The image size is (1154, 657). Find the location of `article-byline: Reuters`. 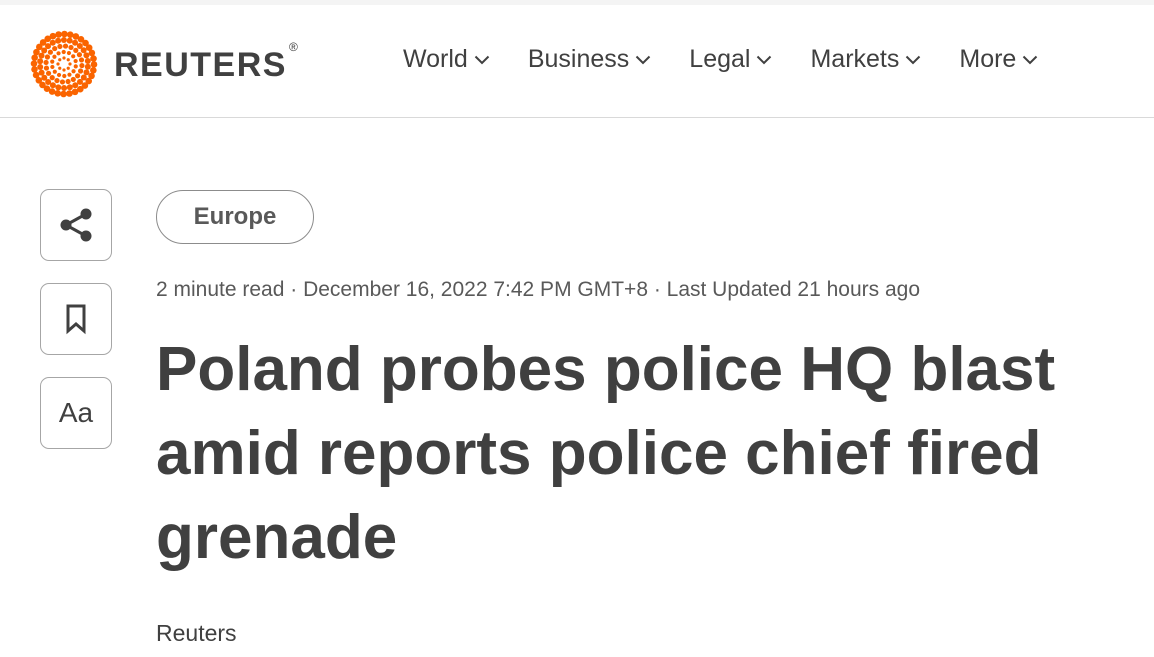

article-byline: Reuters is located at coordinates (636, 633).